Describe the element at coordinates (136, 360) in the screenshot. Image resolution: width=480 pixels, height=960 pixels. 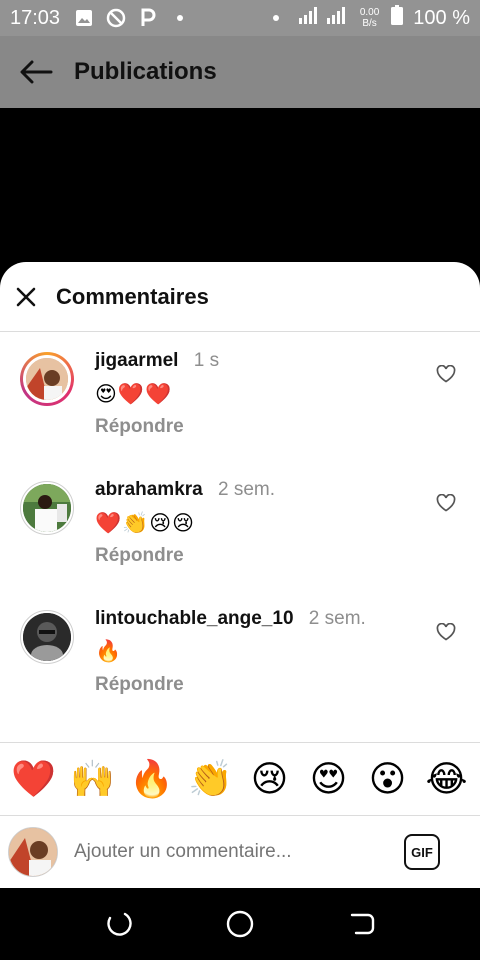
I see `comment-username: jigaarmel` at that location.